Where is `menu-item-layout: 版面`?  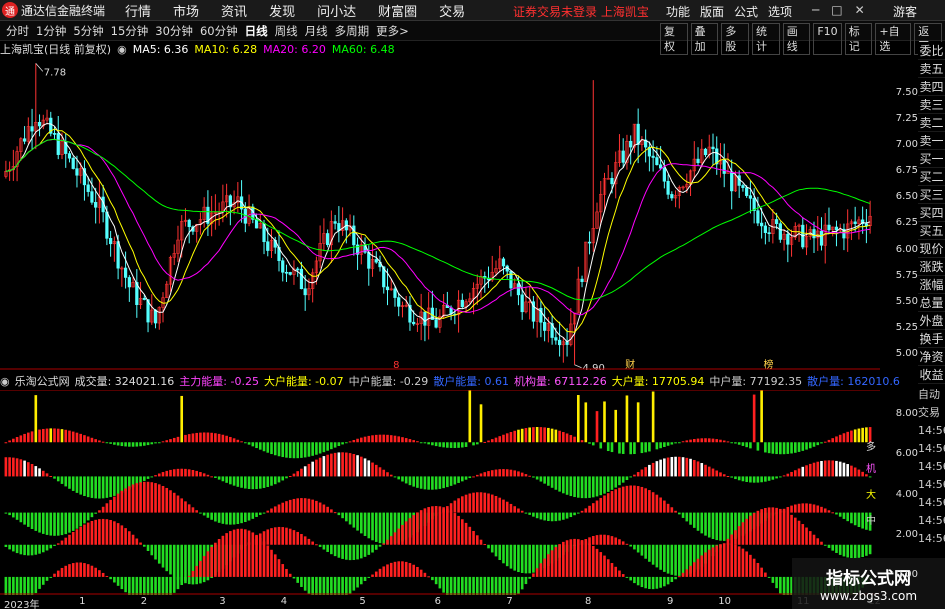 menu-item-layout: 版面 is located at coordinates (712, 11).